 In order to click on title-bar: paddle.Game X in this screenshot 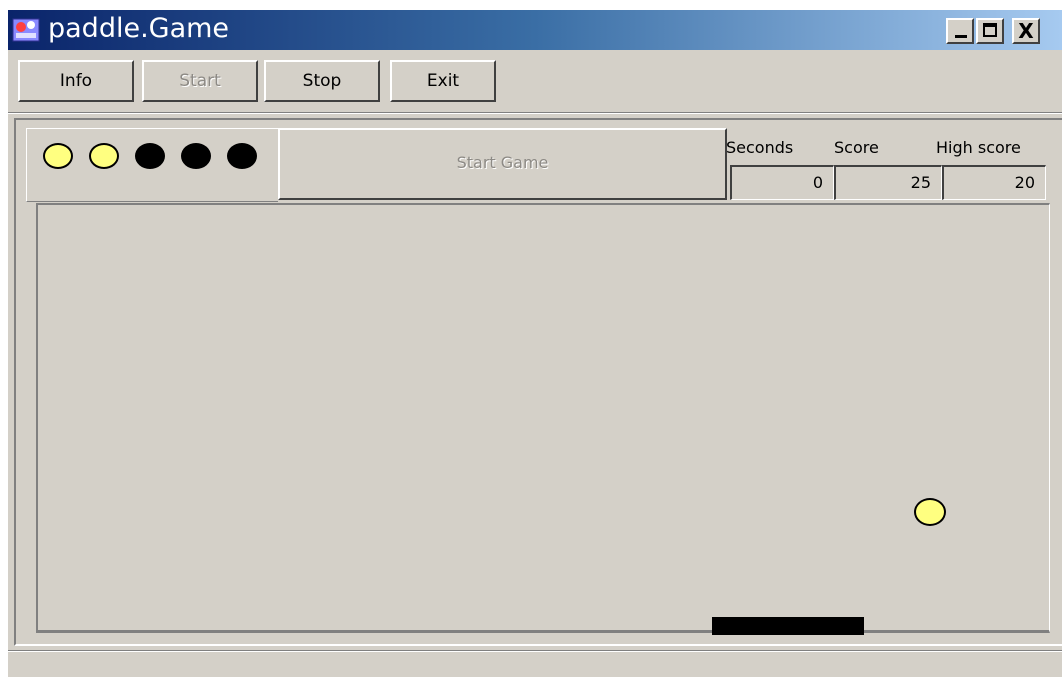, I will do `click(535, 30)`.